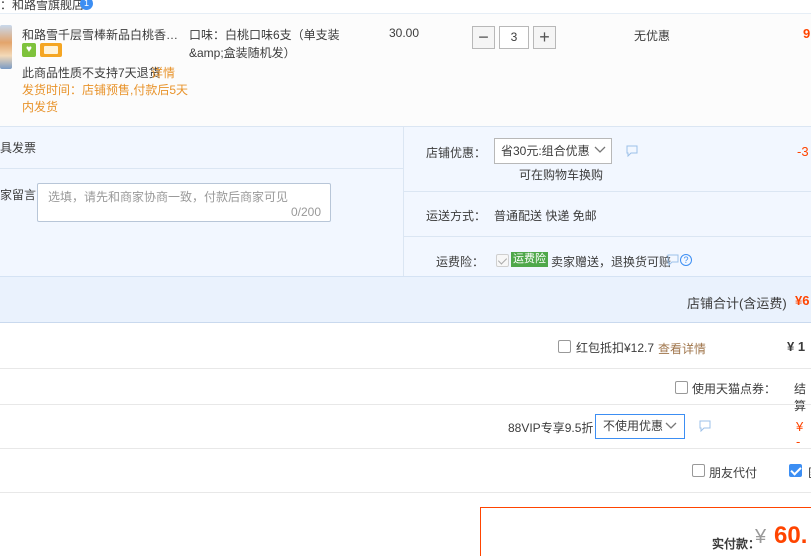  I want to click on insurance-label: 运费险：, so click(460, 262).